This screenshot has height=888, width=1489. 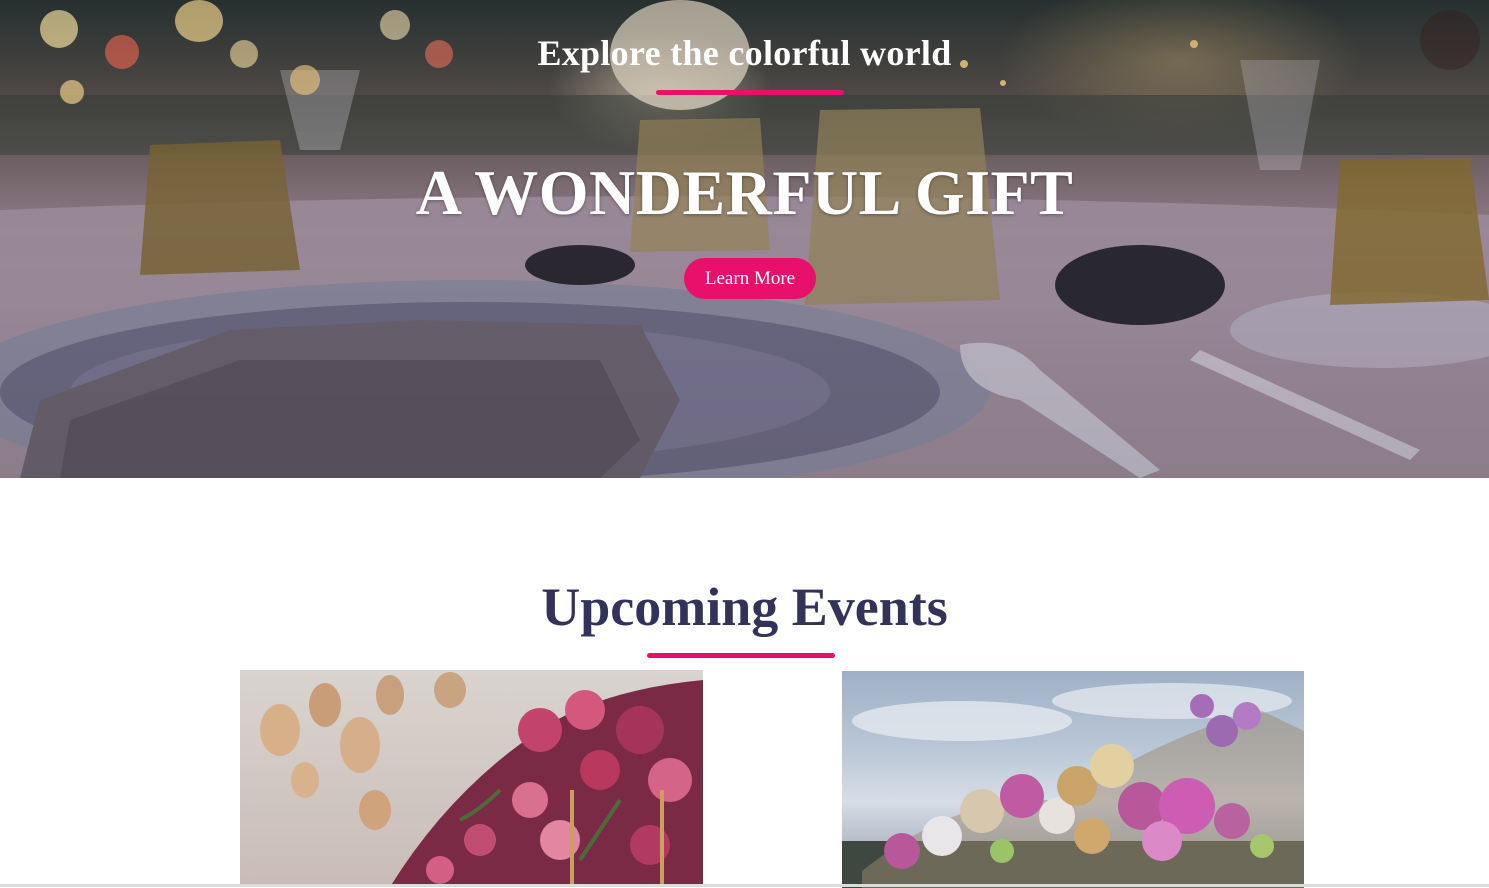 I want to click on event-card-image-flowers, so click(x=471, y=778).